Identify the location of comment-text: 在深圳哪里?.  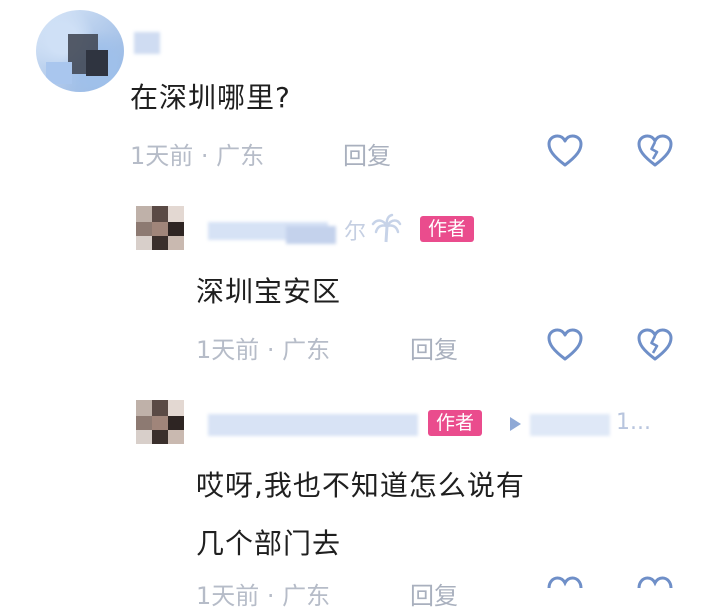
(210, 97).